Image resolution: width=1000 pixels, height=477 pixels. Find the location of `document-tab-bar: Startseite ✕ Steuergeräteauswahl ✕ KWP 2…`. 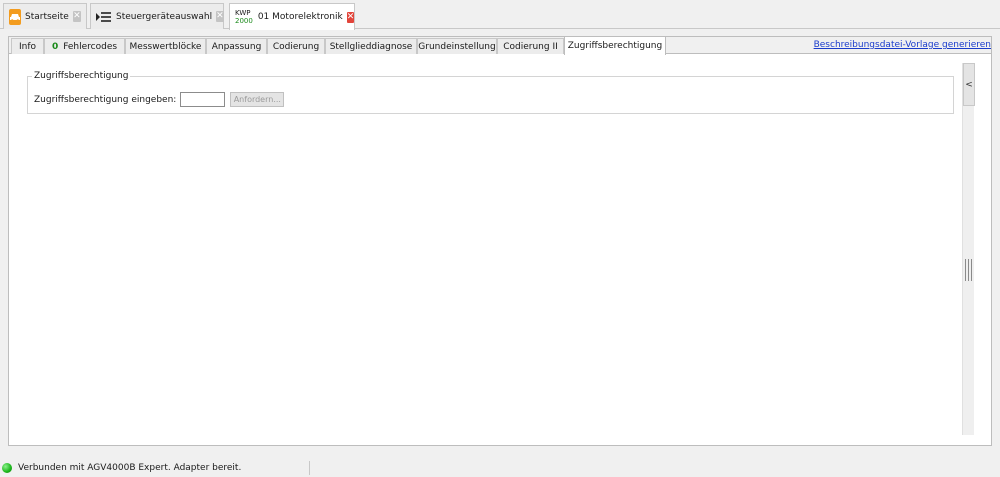

document-tab-bar: Startseite ✕ Steuergeräteauswahl ✕ KWP 2… is located at coordinates (500, 15).